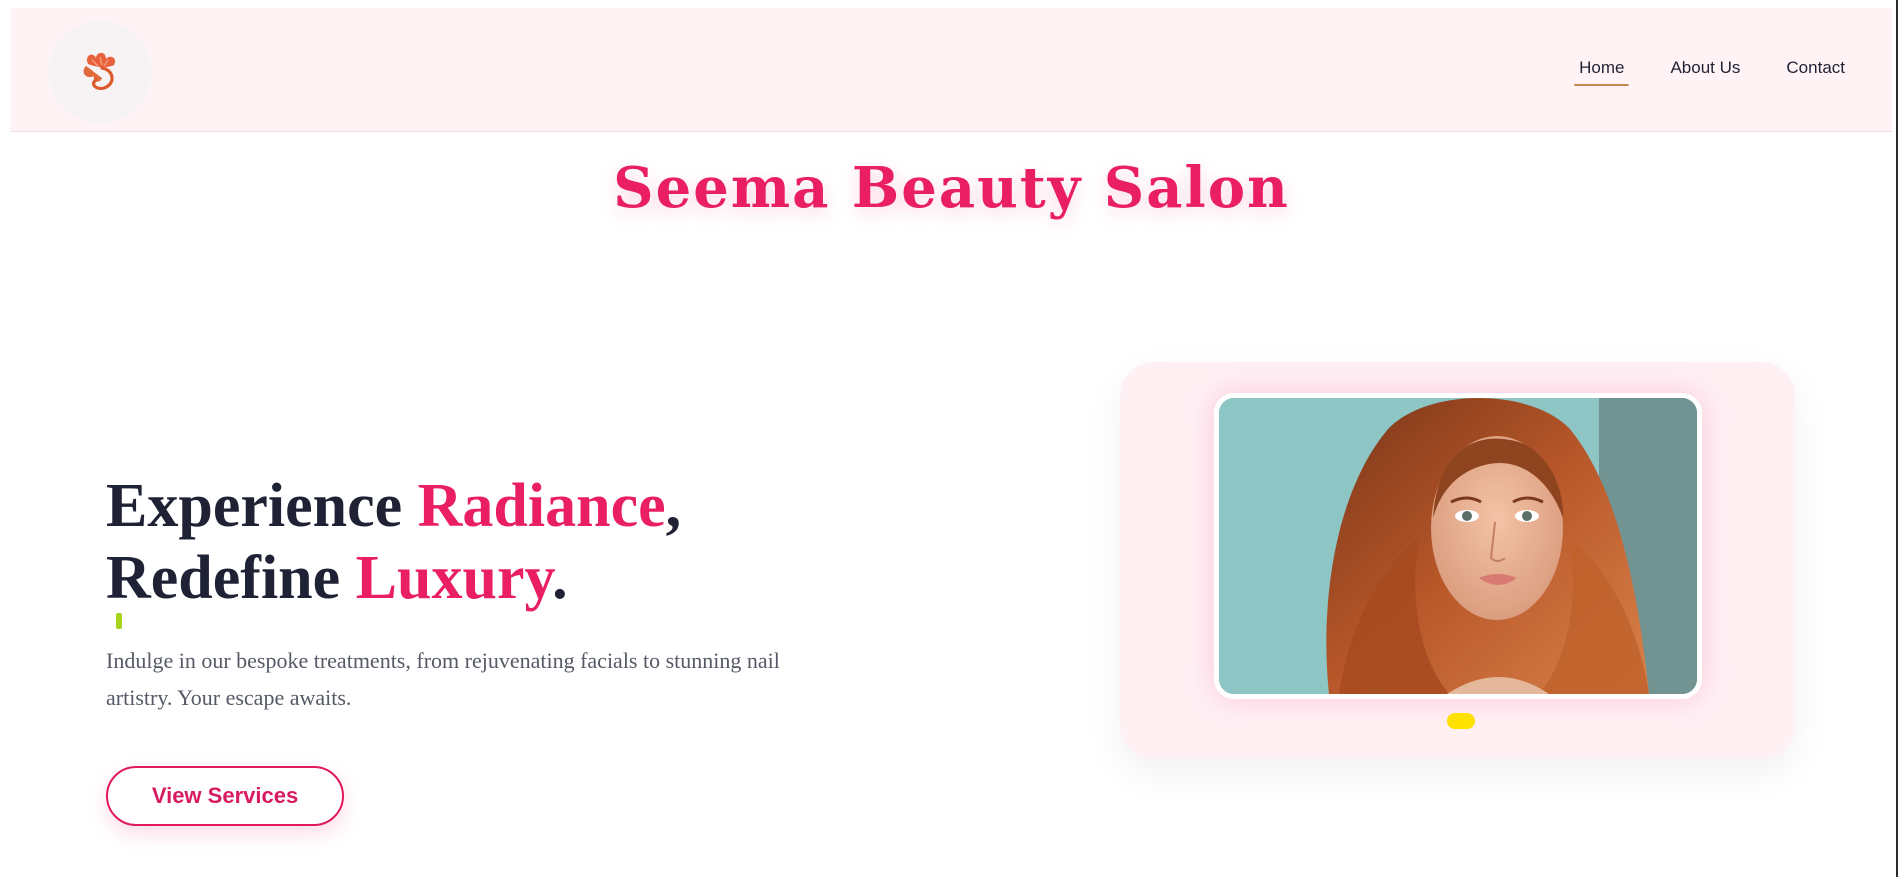  I want to click on hero-heading-period: ., so click(560, 578).